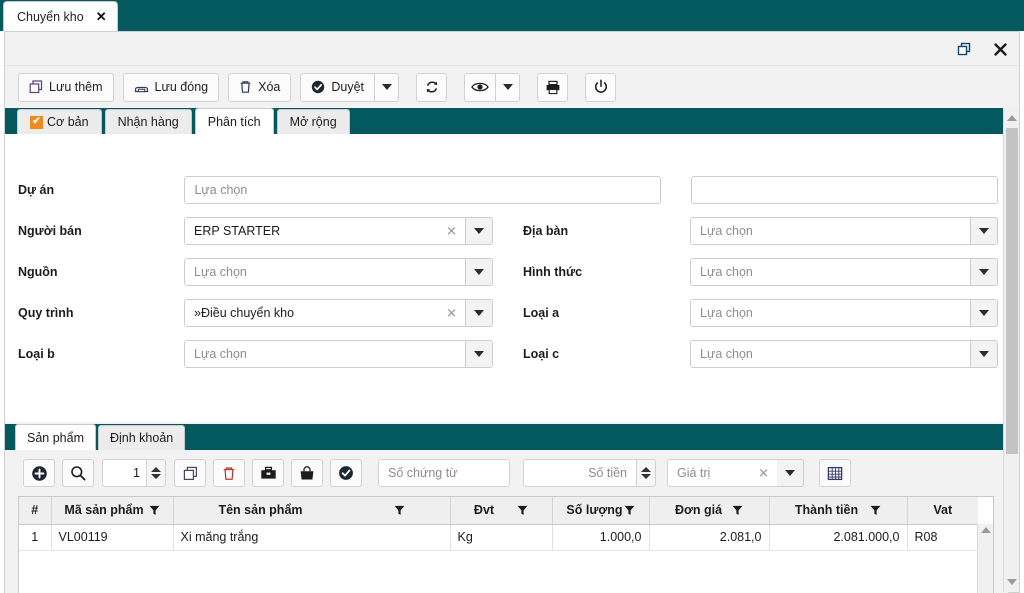 The width and height of the screenshot is (1024, 593). I want to click on dia-ban-combo: Lựa chọn, so click(844, 231).